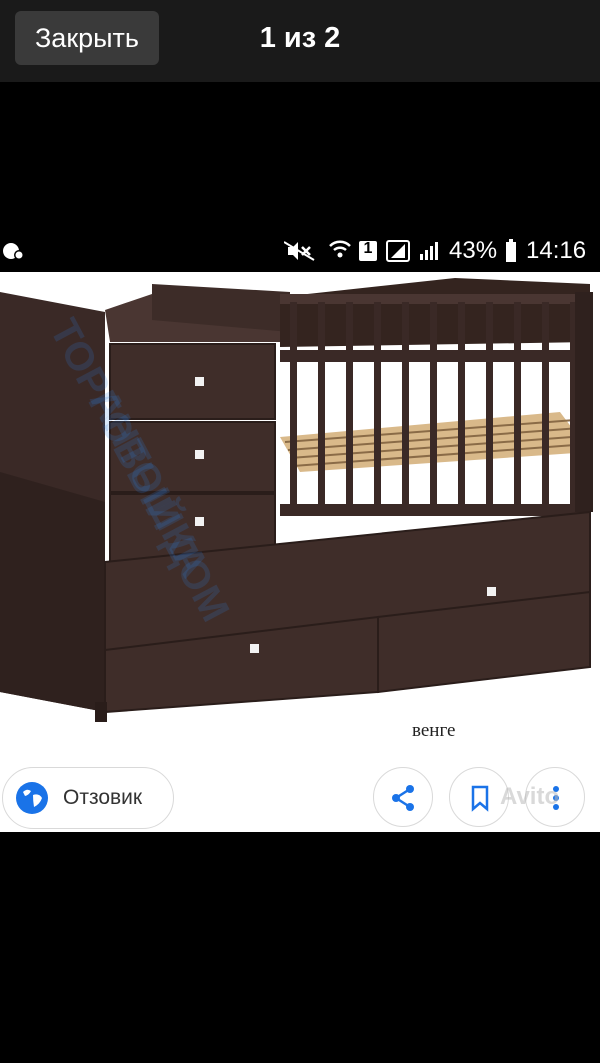 The width and height of the screenshot is (600, 1063). Describe the element at coordinates (32, 798) in the screenshot. I see `globe-icon` at that location.